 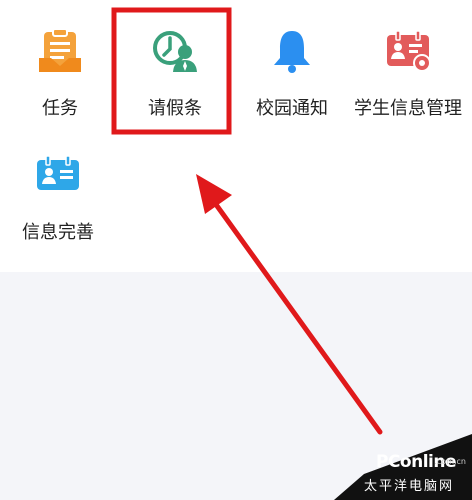 I want to click on menu-item-task: 任务, so click(x=60, y=74).